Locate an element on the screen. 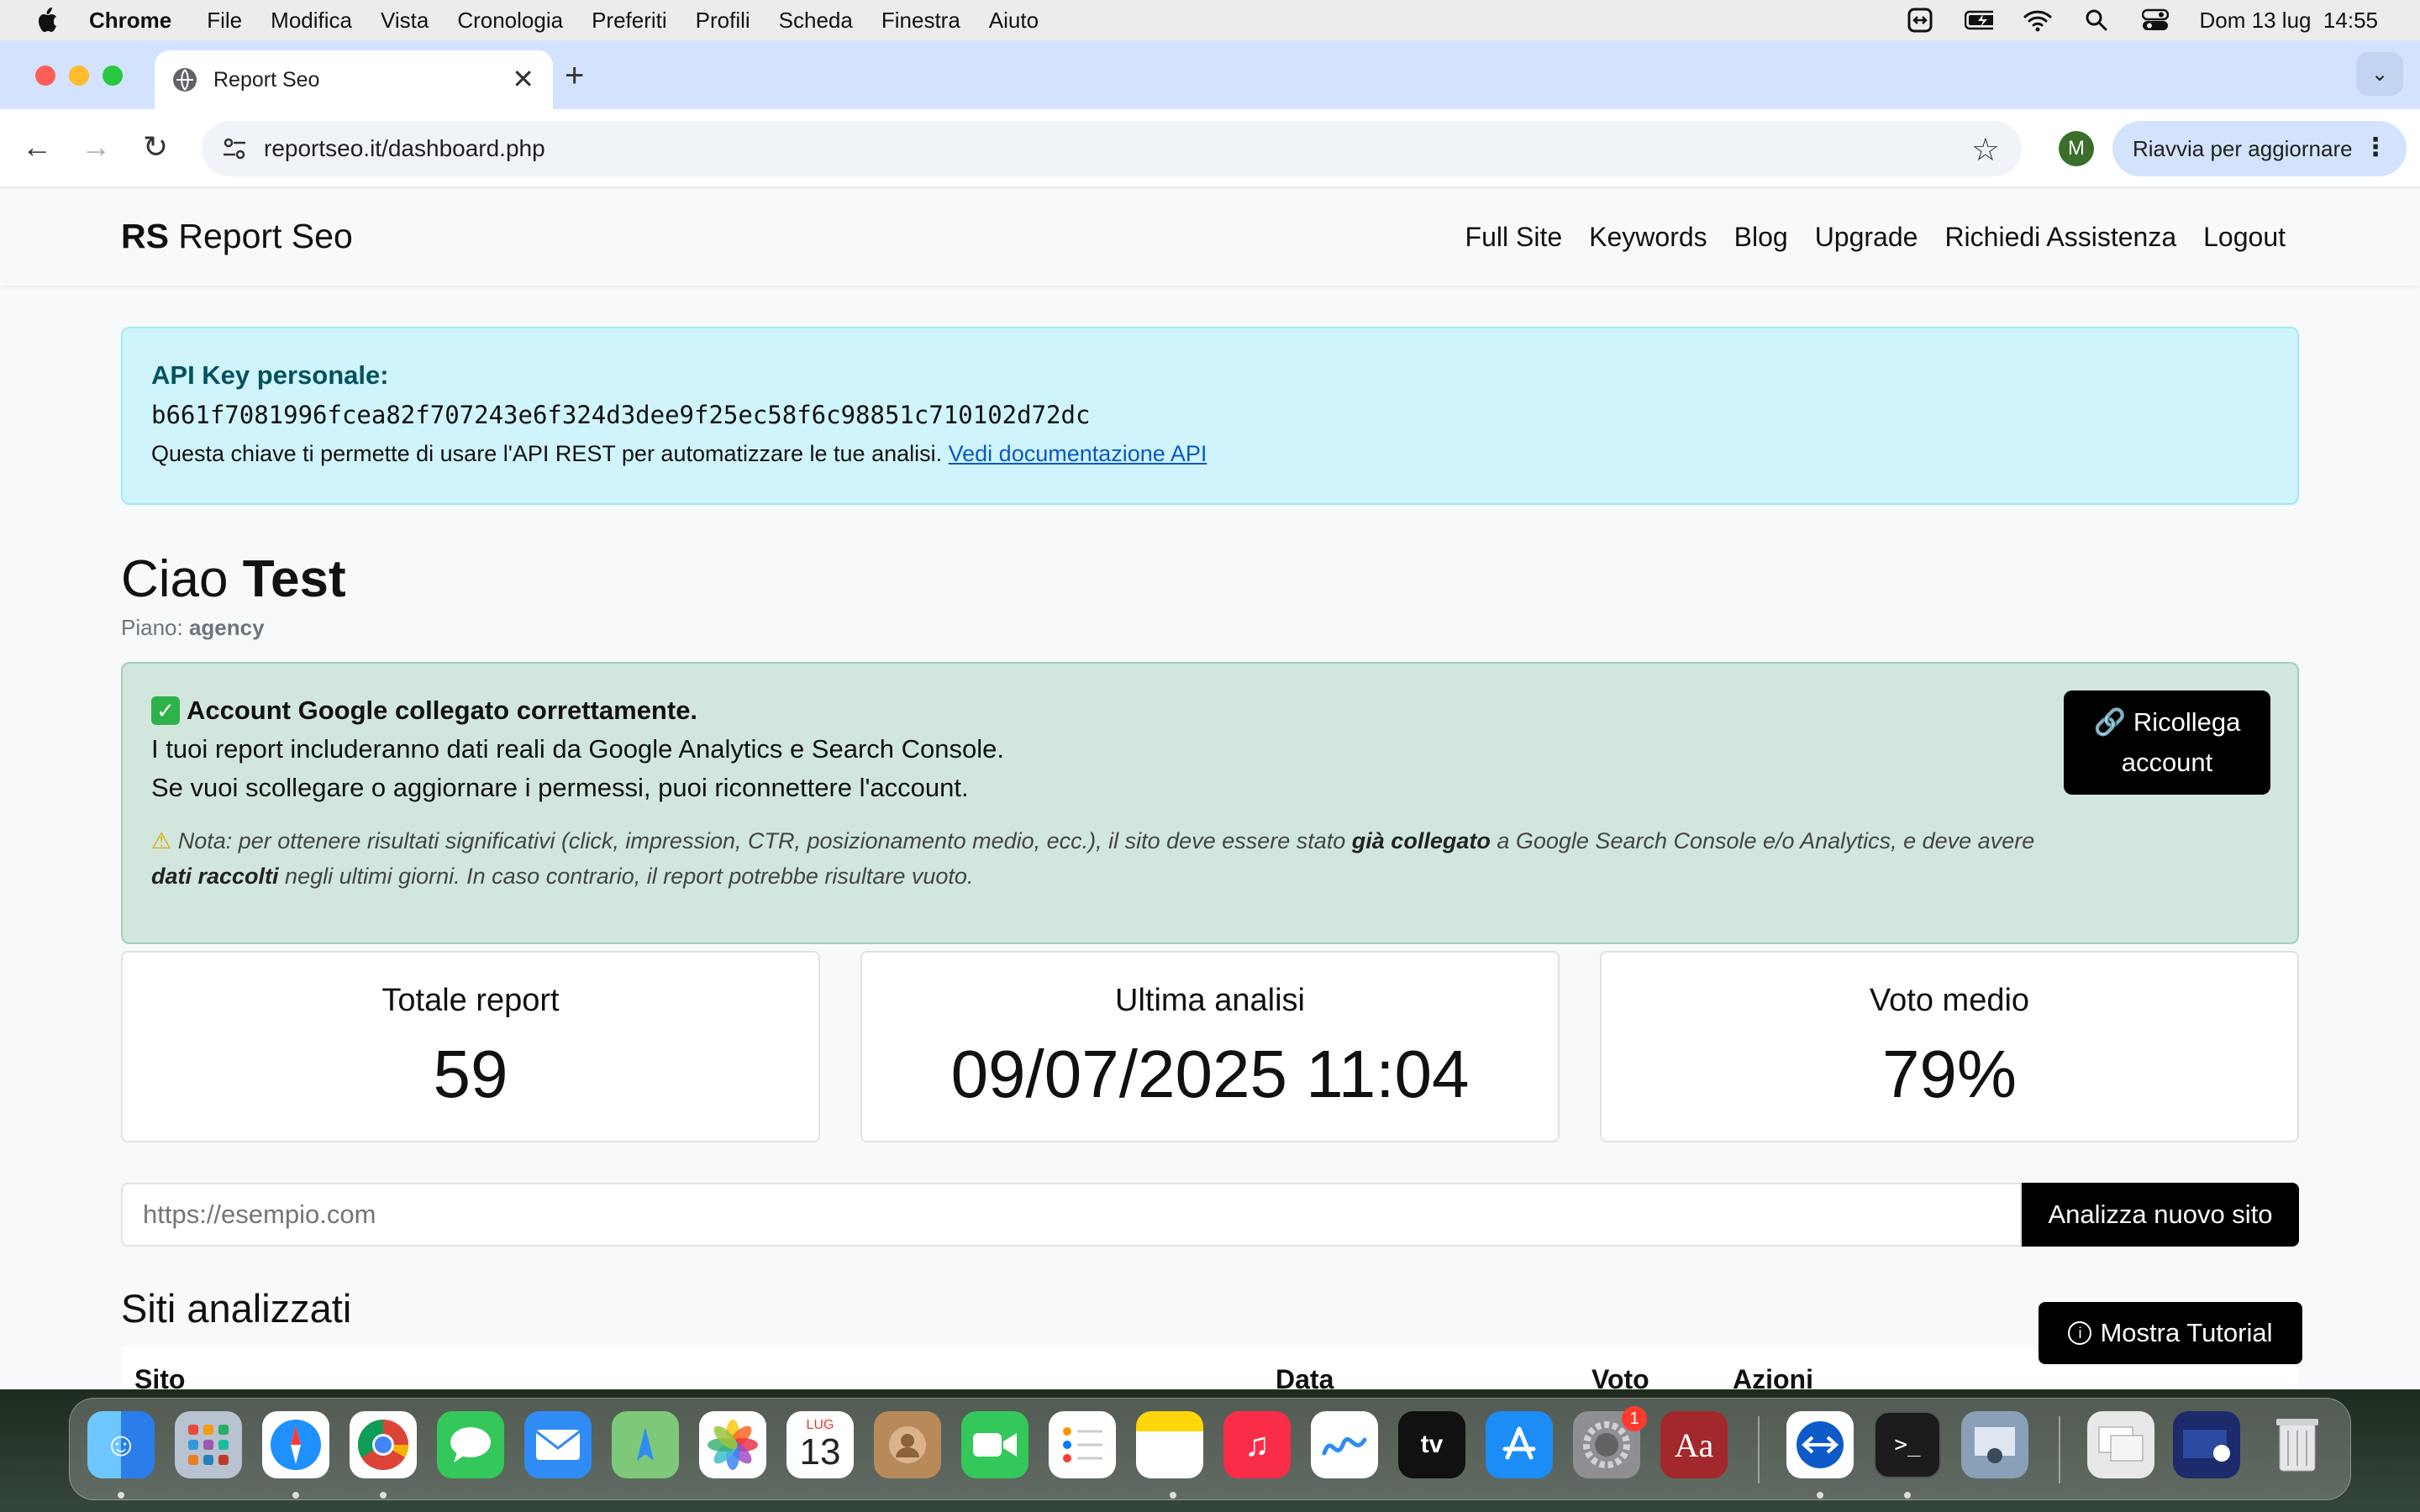 The image size is (2420, 1512). reload-icon: ↻ is located at coordinates (155, 147).